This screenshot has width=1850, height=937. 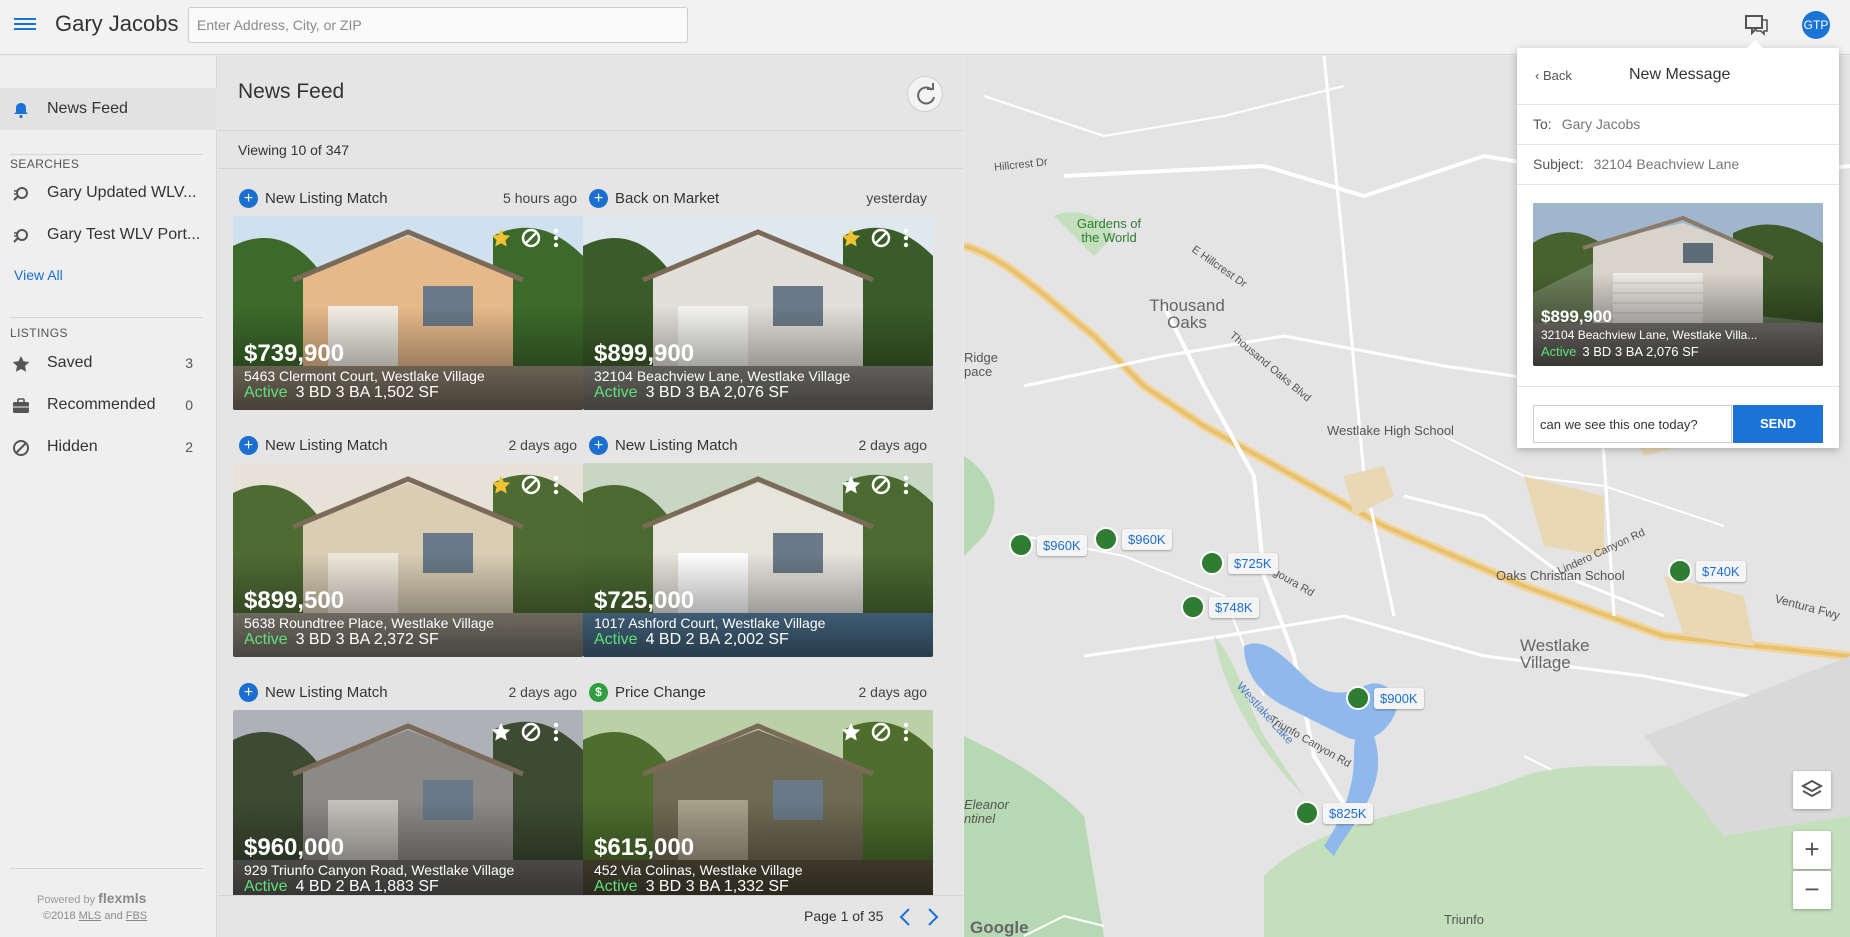 I want to click on map-pin: $748K, so click(x=1220, y=607).